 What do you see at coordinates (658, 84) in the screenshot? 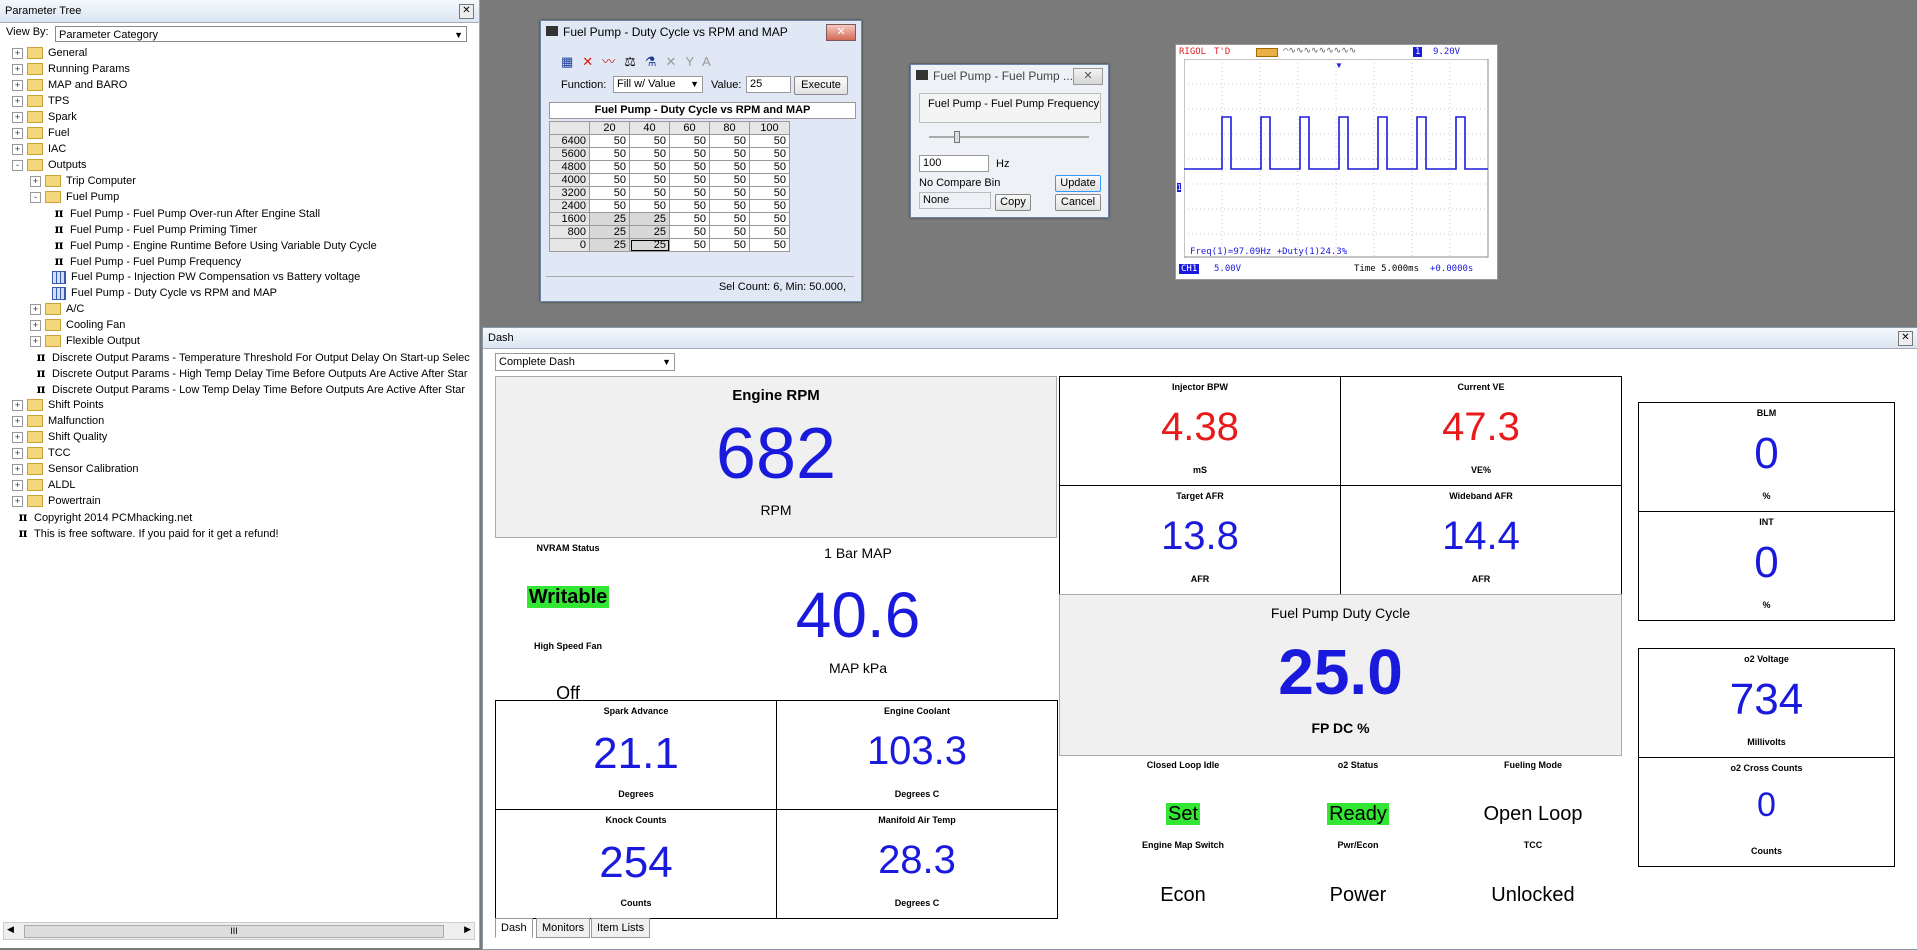
I see `function-select: Fill w/ Value ▼` at bounding box center [658, 84].